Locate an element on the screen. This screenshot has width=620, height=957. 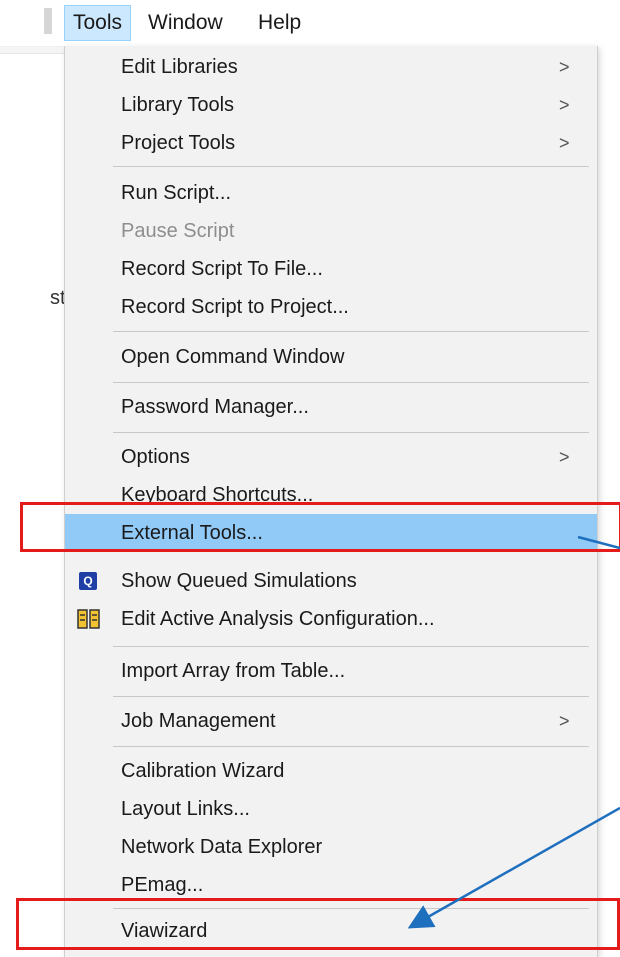
analysis-config-icon is located at coordinates (88, 619).